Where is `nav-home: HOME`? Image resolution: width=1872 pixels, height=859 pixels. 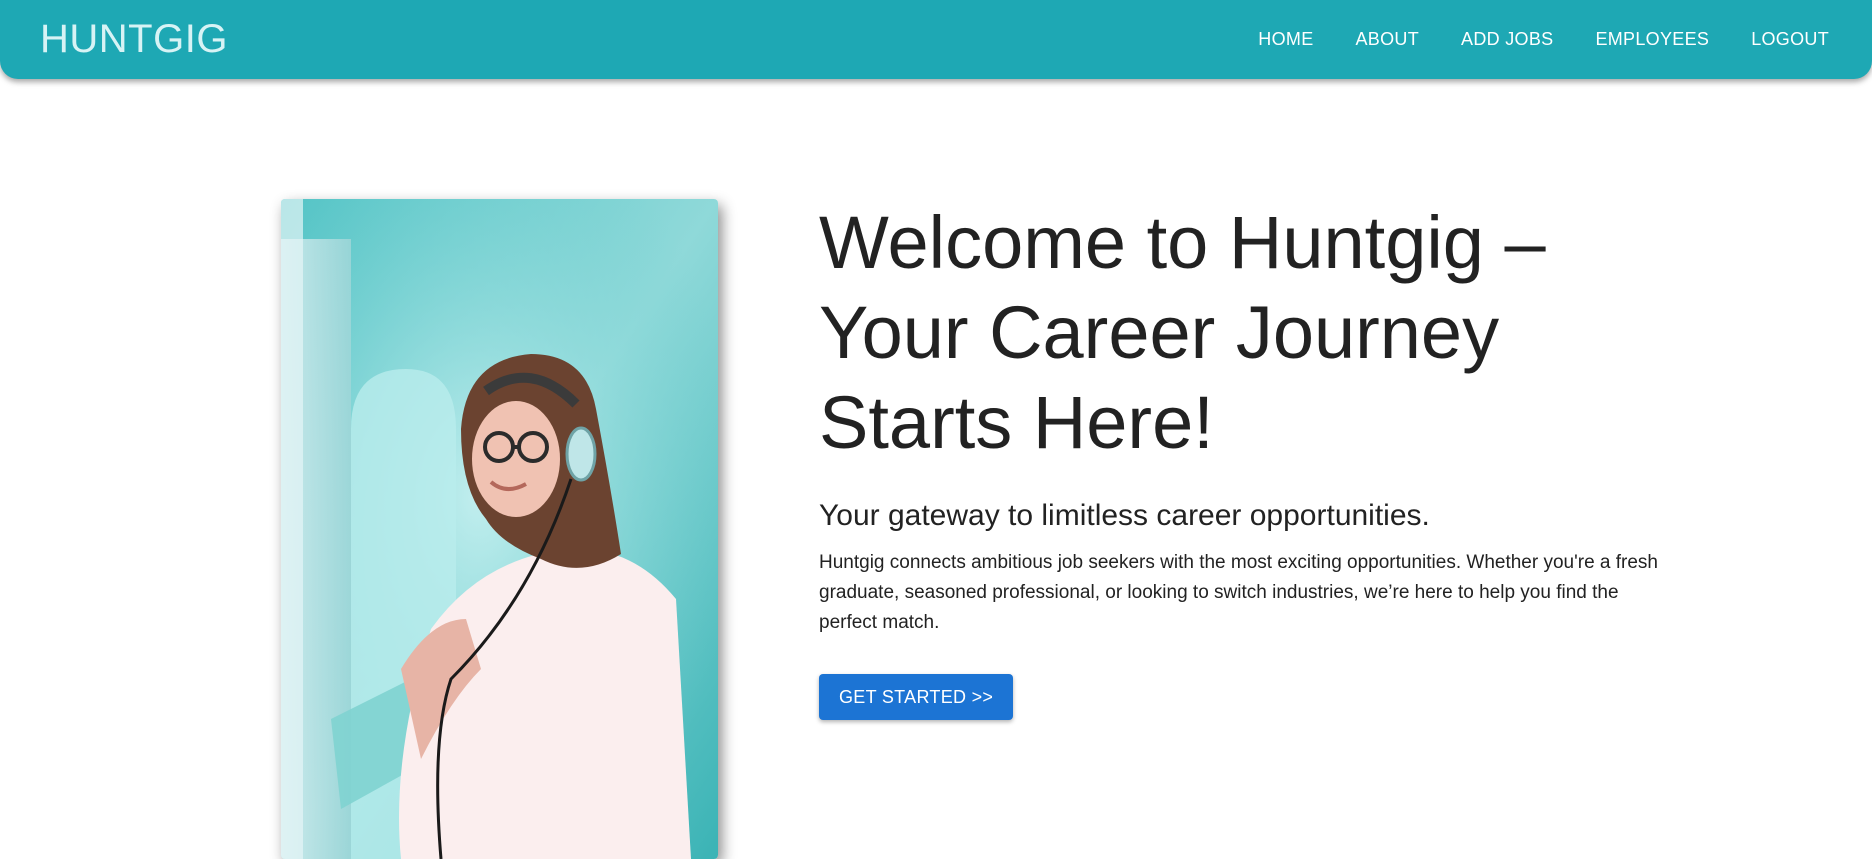
nav-home: HOME is located at coordinates (1285, 39).